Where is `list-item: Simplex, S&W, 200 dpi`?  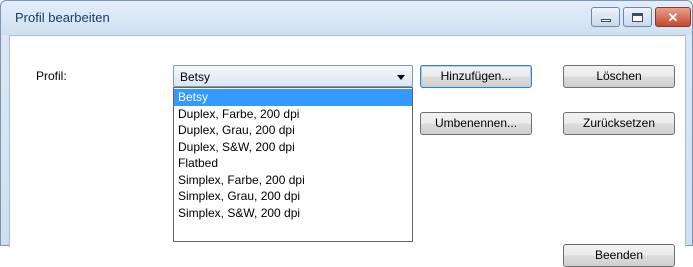 list-item: Simplex, S&W, 200 dpi is located at coordinates (293, 213).